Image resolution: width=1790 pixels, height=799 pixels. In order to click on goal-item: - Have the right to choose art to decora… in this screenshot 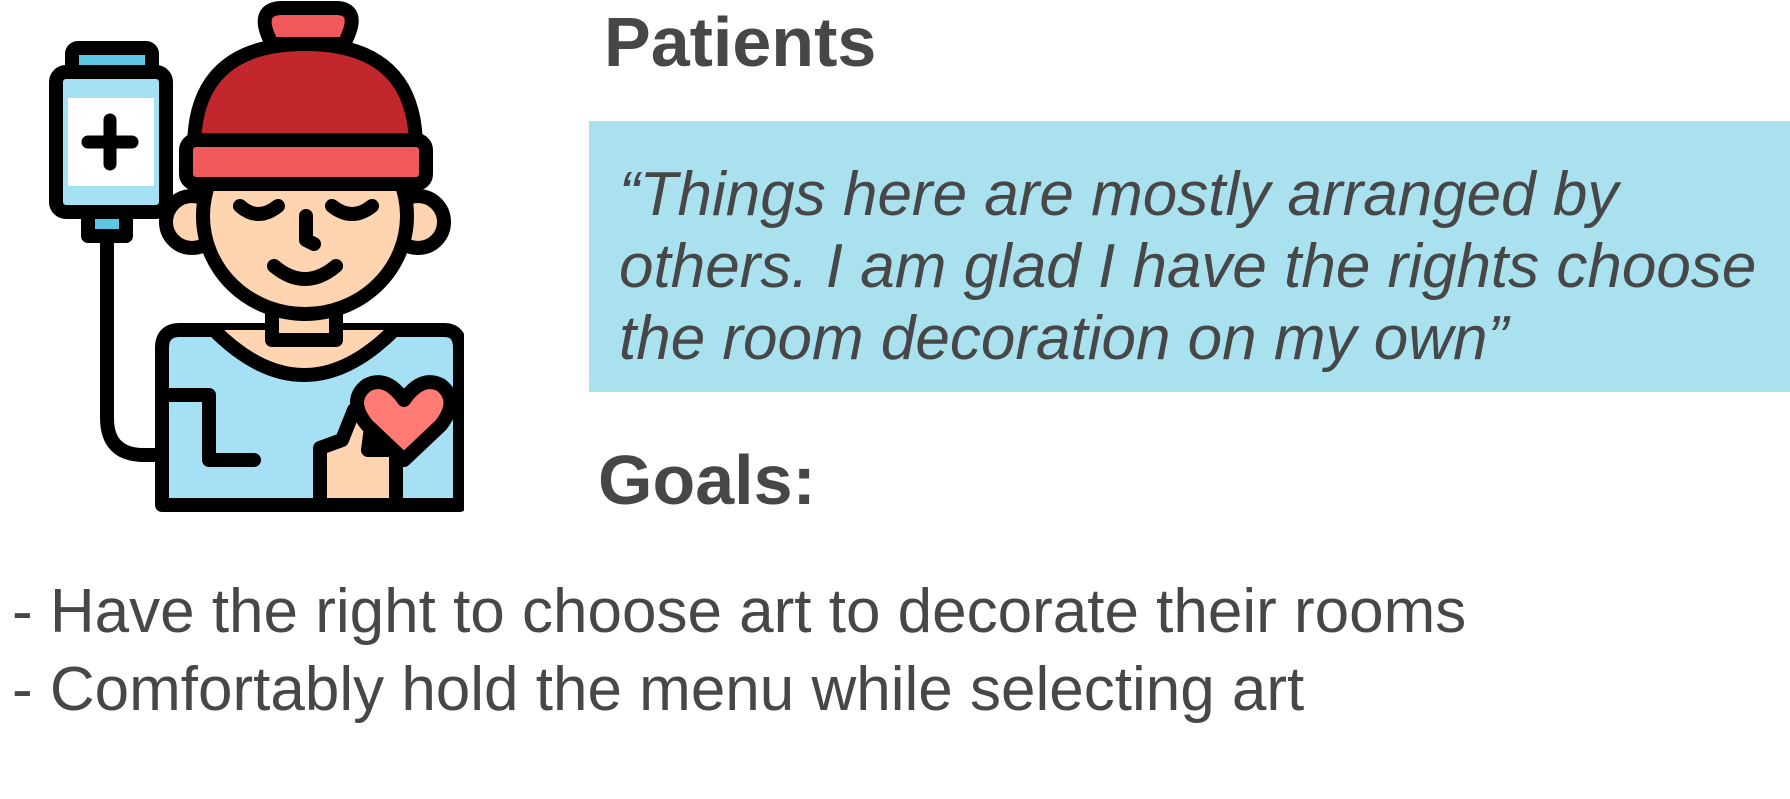, I will do `click(739, 611)`.